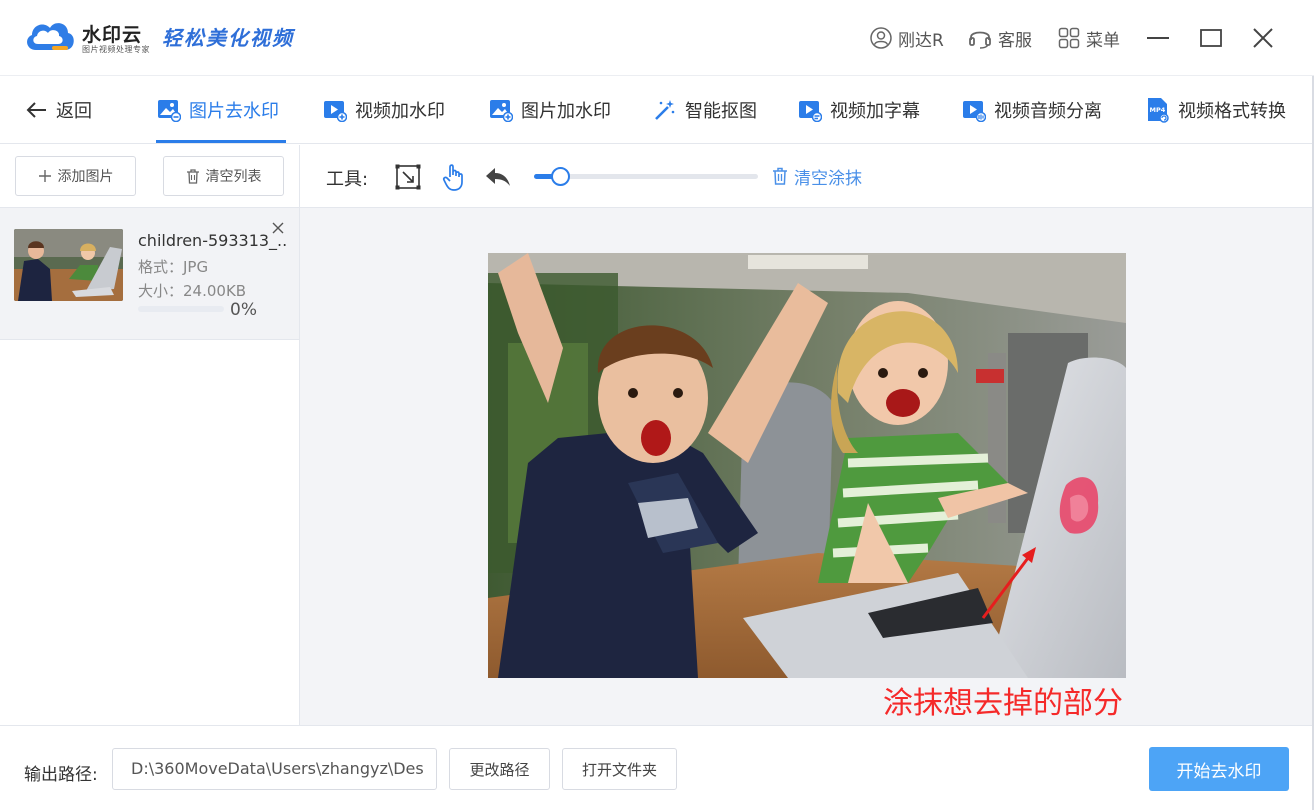 The height and width of the screenshot is (810, 1314). What do you see at coordinates (1003, 703) in the screenshot?
I see `annotation-text: 涂抹想去掉的部分` at bounding box center [1003, 703].